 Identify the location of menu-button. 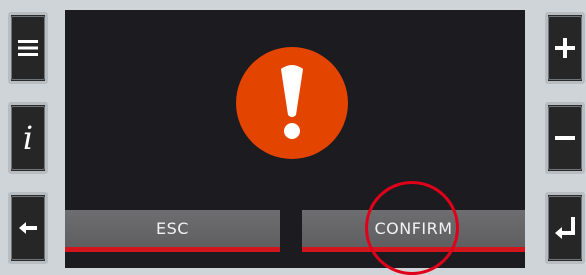
(28, 48).